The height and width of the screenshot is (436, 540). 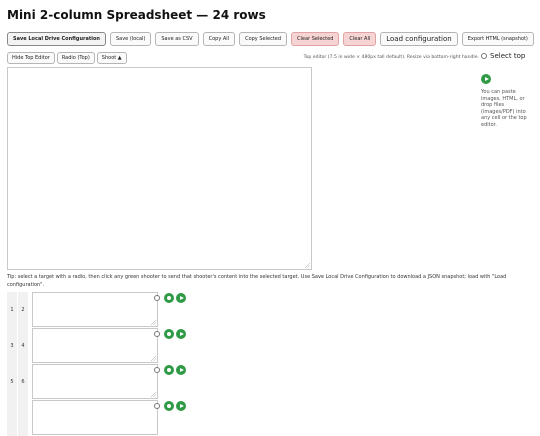 I want to click on select-top: Select top, so click(x=509, y=56).